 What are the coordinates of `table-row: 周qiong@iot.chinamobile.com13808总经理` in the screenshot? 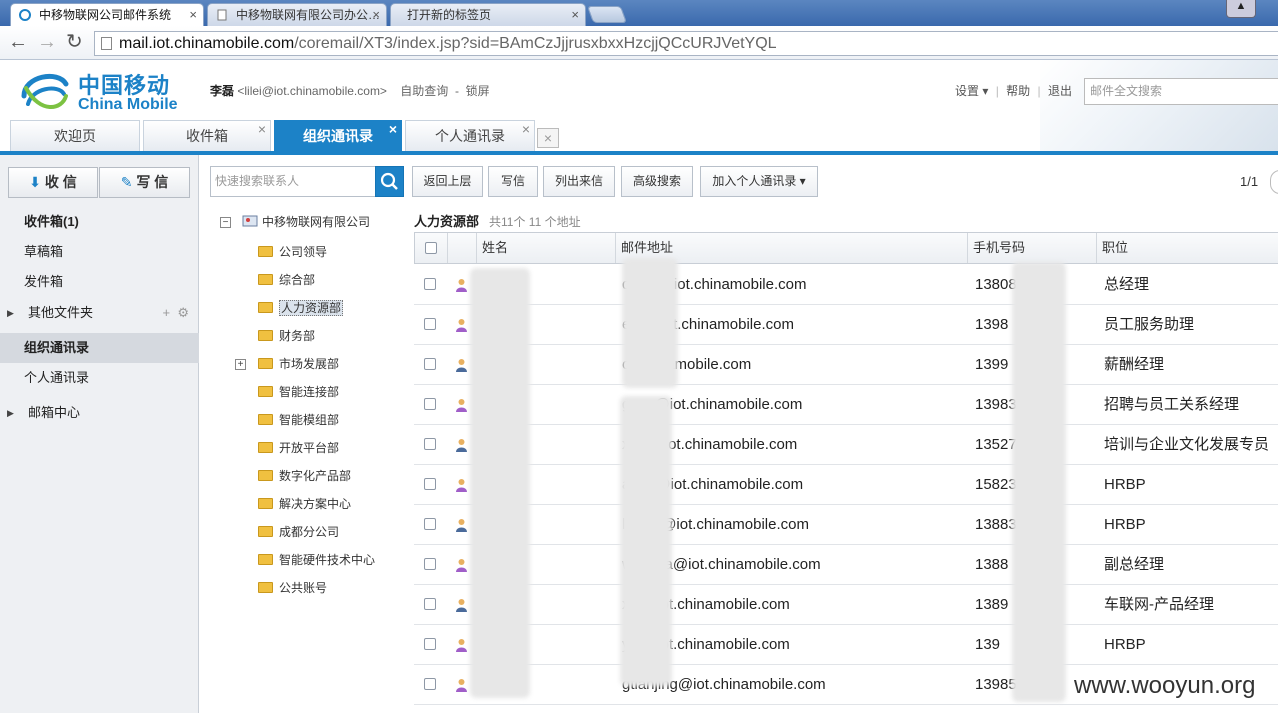 It's located at (846, 285).